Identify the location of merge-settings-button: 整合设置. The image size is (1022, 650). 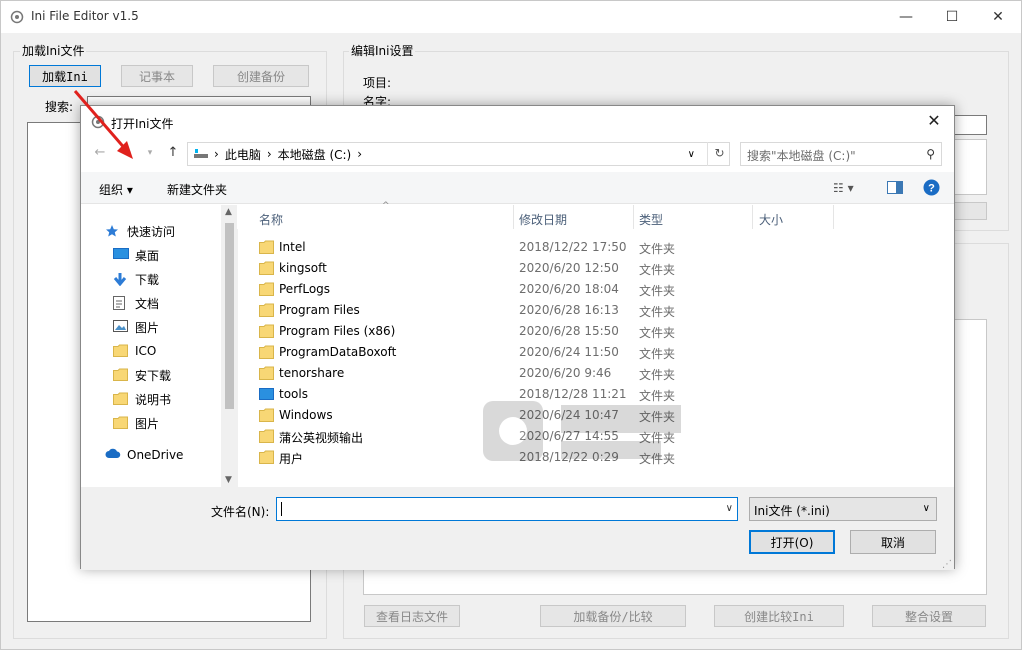
(929, 616).